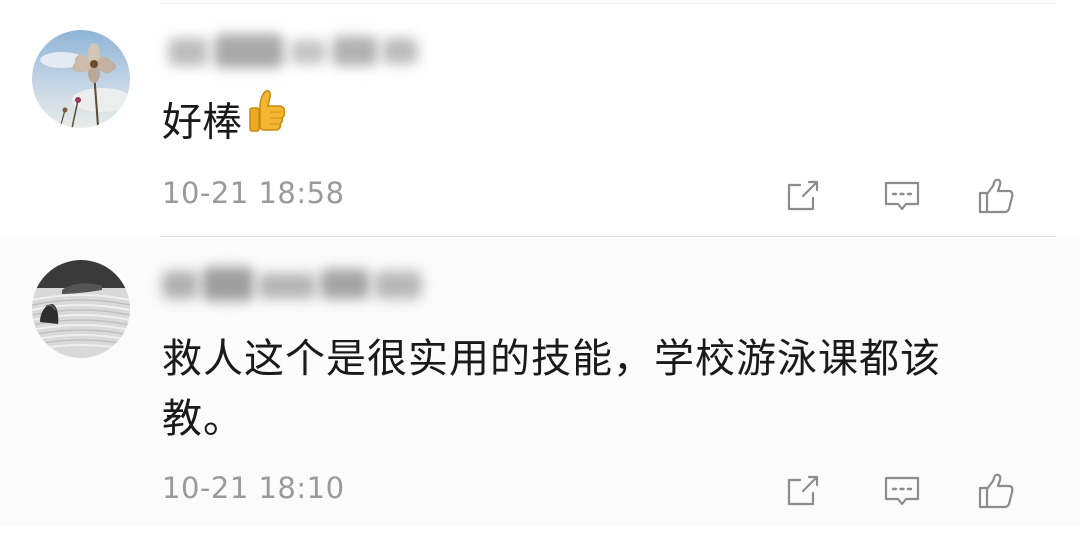 This screenshot has width=1080, height=538. I want to click on comment-text: 好棒, so click(224, 123).